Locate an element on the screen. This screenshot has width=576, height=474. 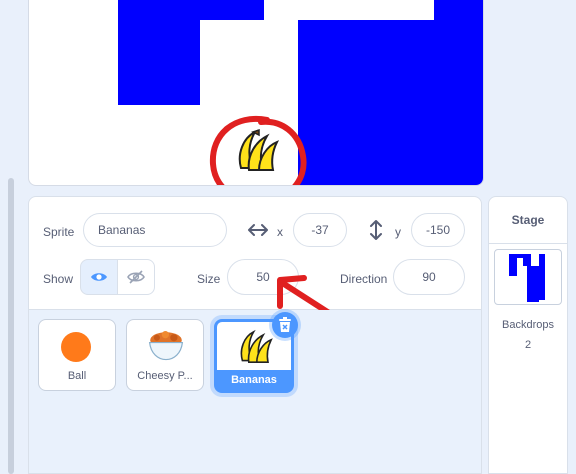
maze-thumbnail-icon is located at coordinates (527, 278).